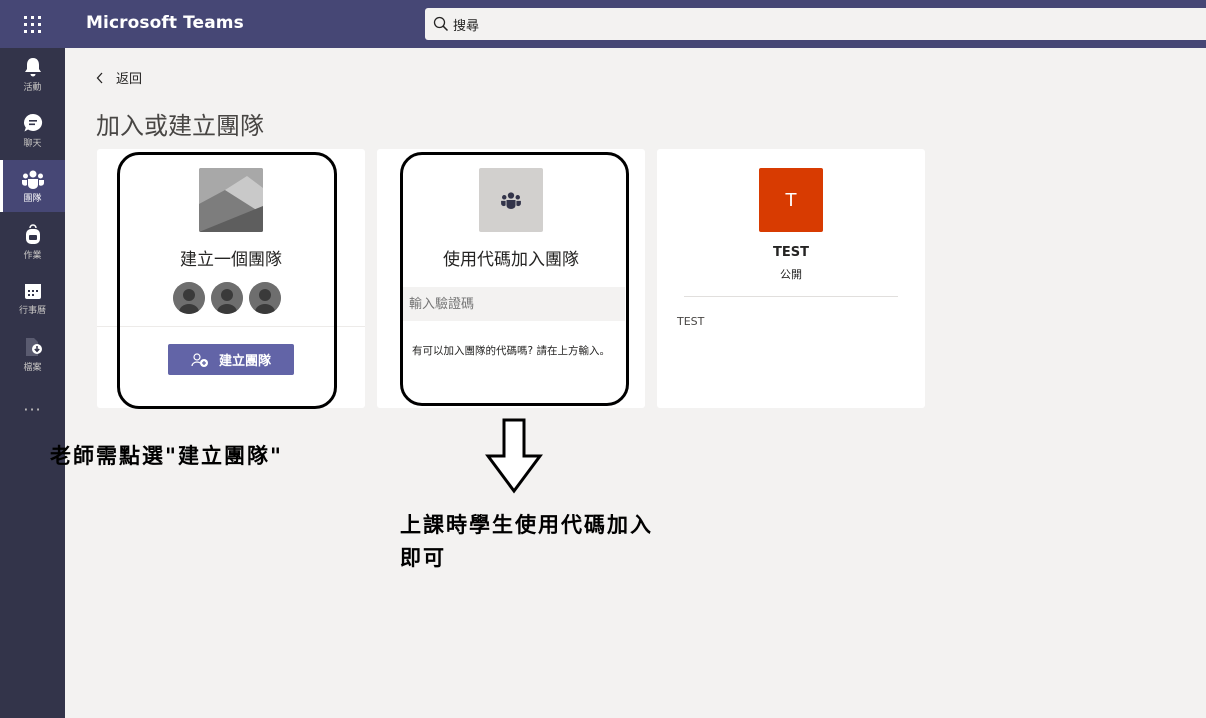  Describe the element at coordinates (32, 409) in the screenshot. I see `more-apps-button: ···` at that location.